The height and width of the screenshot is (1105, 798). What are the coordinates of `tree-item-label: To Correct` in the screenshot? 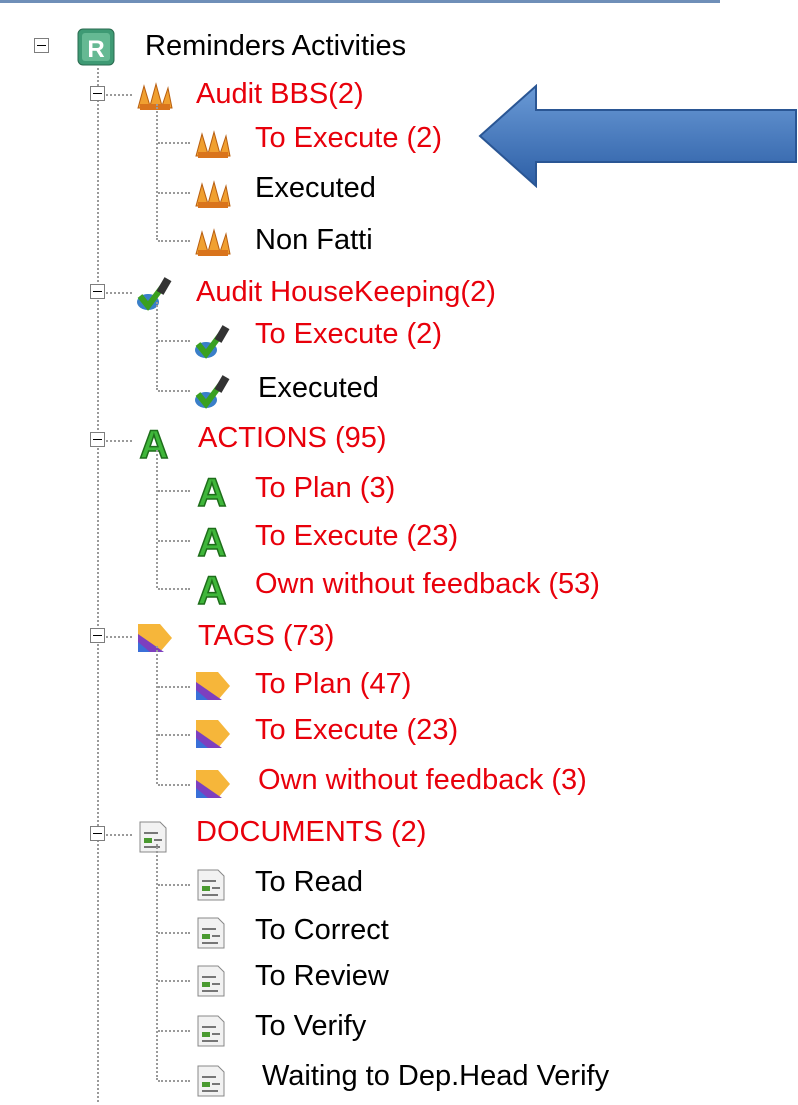 It's located at (322, 930).